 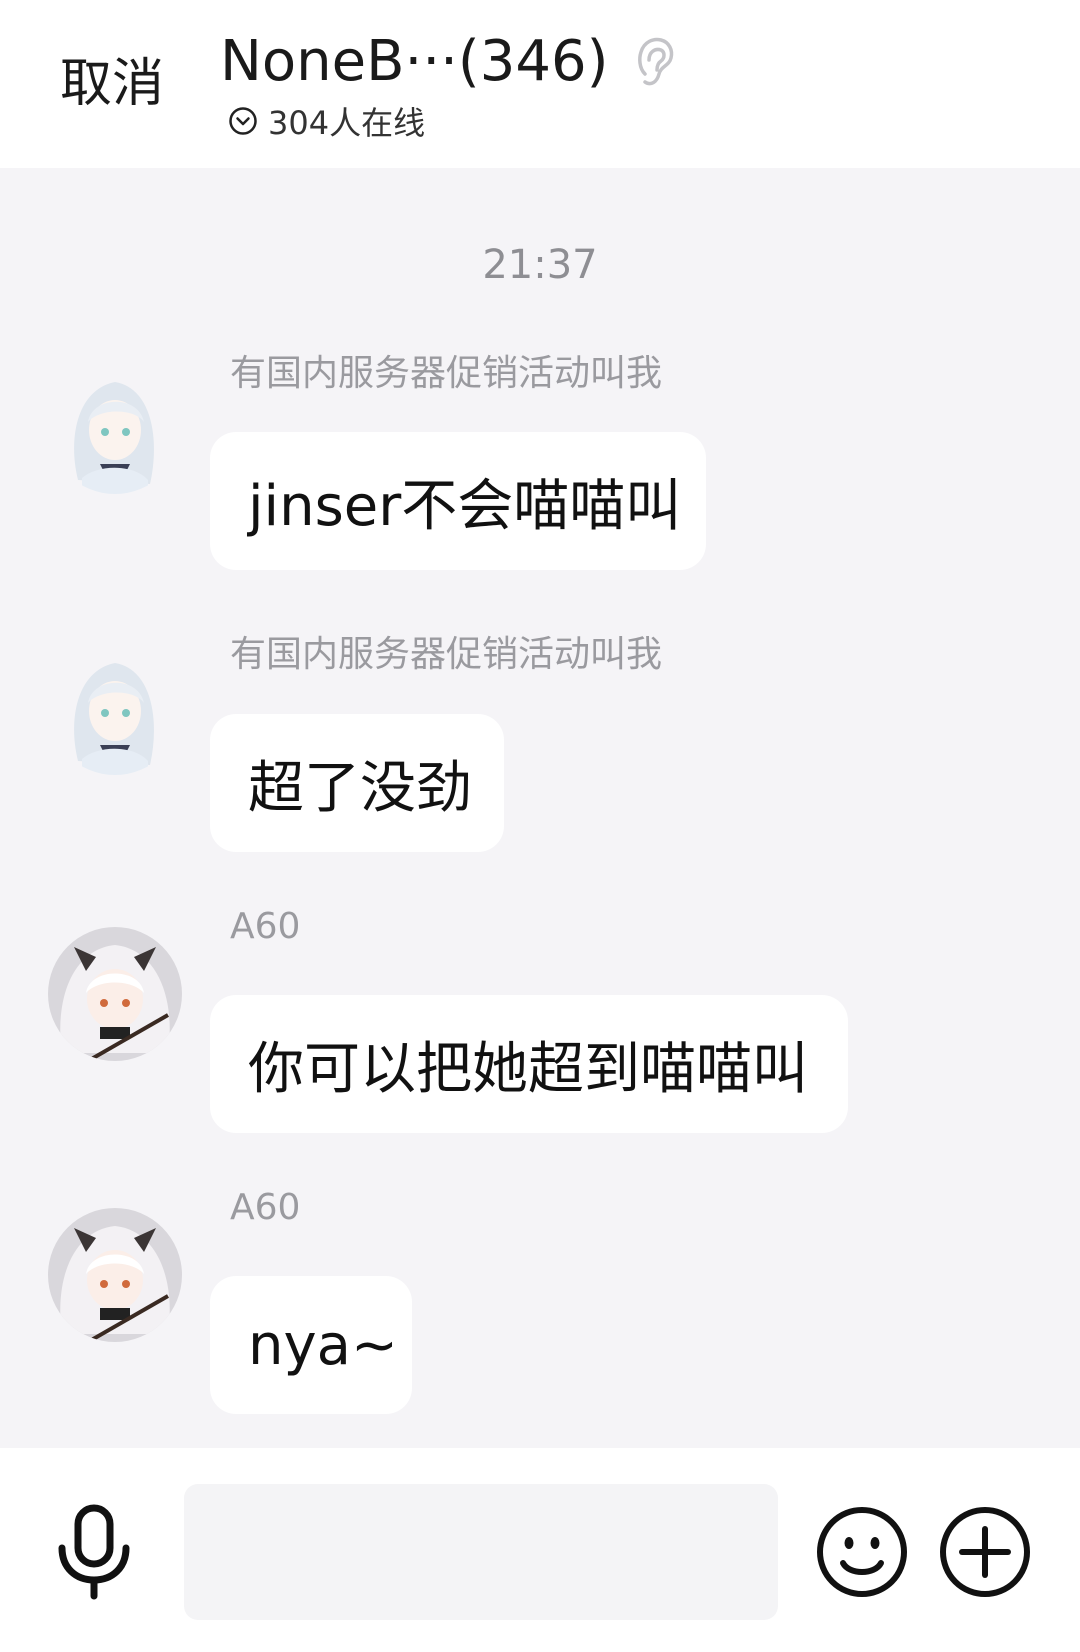 I want to click on cancel-button: 取消, so click(x=112, y=84).